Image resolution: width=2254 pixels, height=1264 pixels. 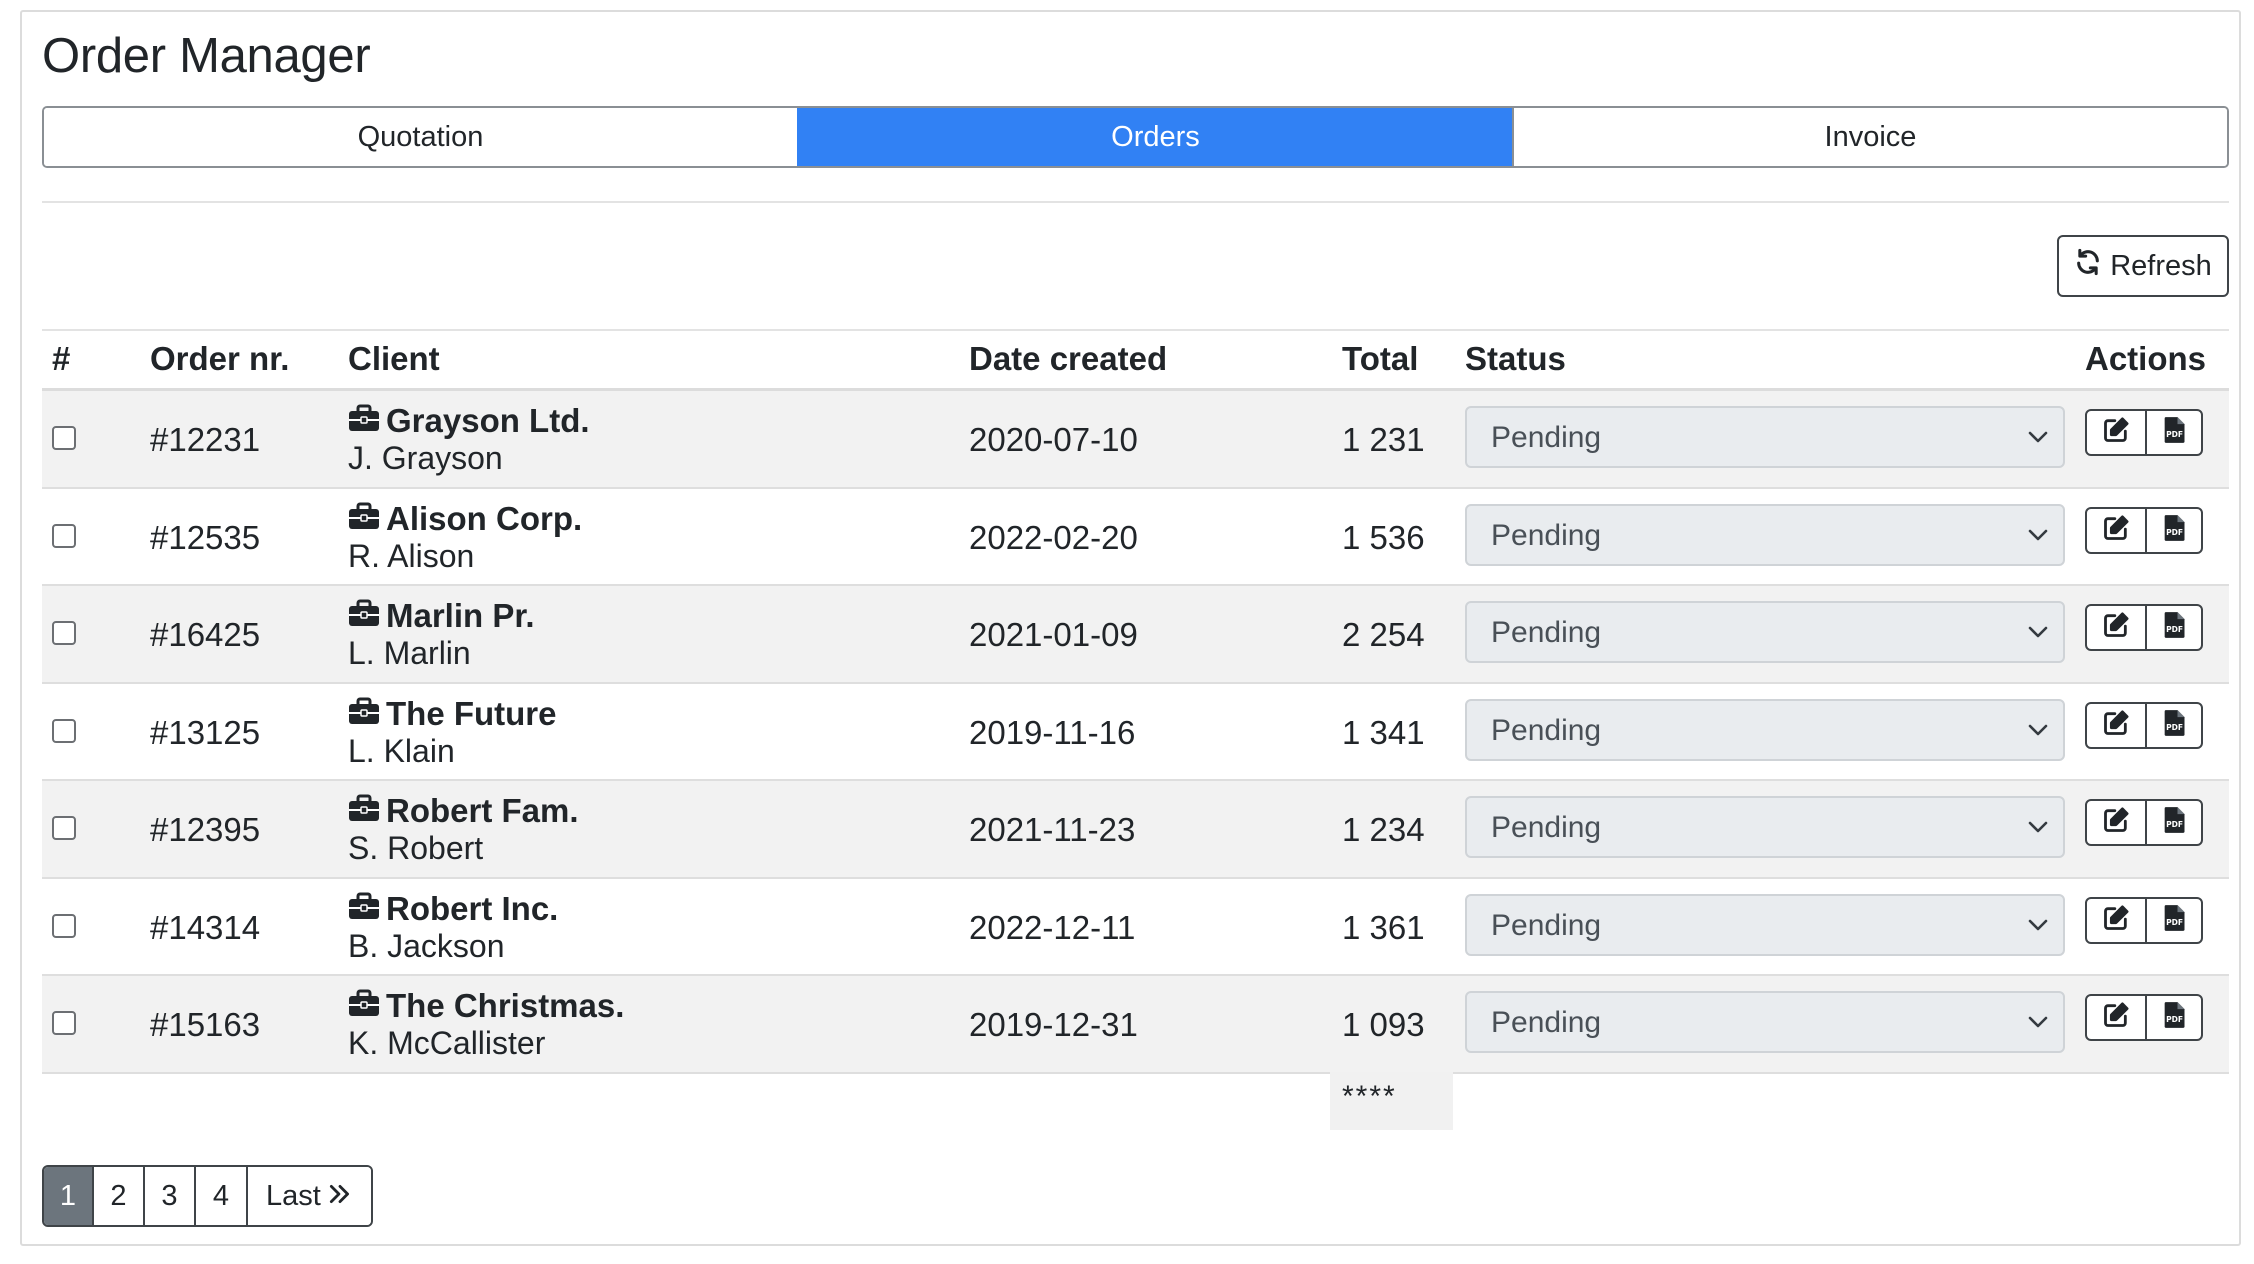 What do you see at coordinates (488, 420) in the screenshot?
I see `client-company-name: Grayson Ltd.` at bounding box center [488, 420].